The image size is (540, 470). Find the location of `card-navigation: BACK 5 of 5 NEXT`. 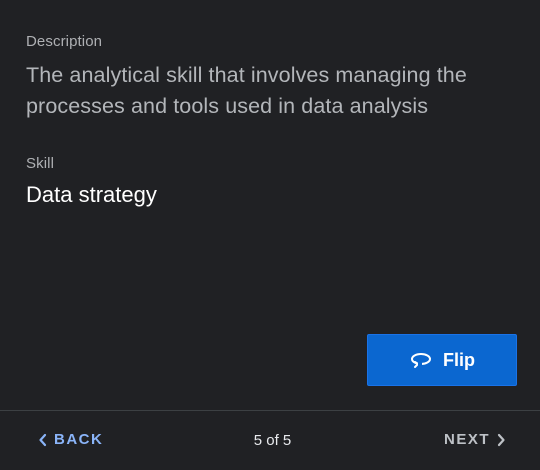

card-navigation: BACK 5 of 5 NEXT is located at coordinates (270, 440).